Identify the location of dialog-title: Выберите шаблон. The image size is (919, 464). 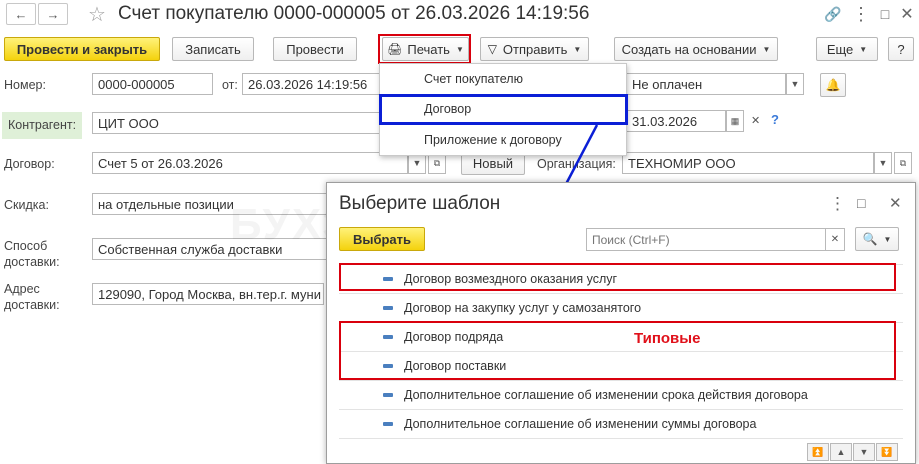
(420, 203).